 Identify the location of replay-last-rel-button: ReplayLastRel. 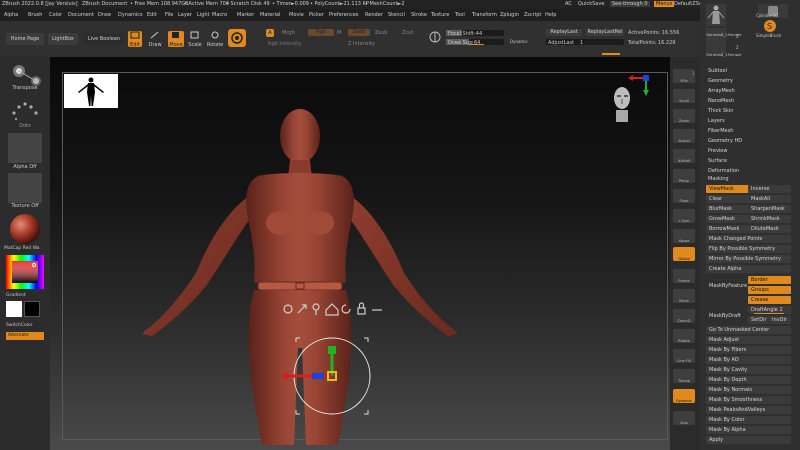
(605, 32).